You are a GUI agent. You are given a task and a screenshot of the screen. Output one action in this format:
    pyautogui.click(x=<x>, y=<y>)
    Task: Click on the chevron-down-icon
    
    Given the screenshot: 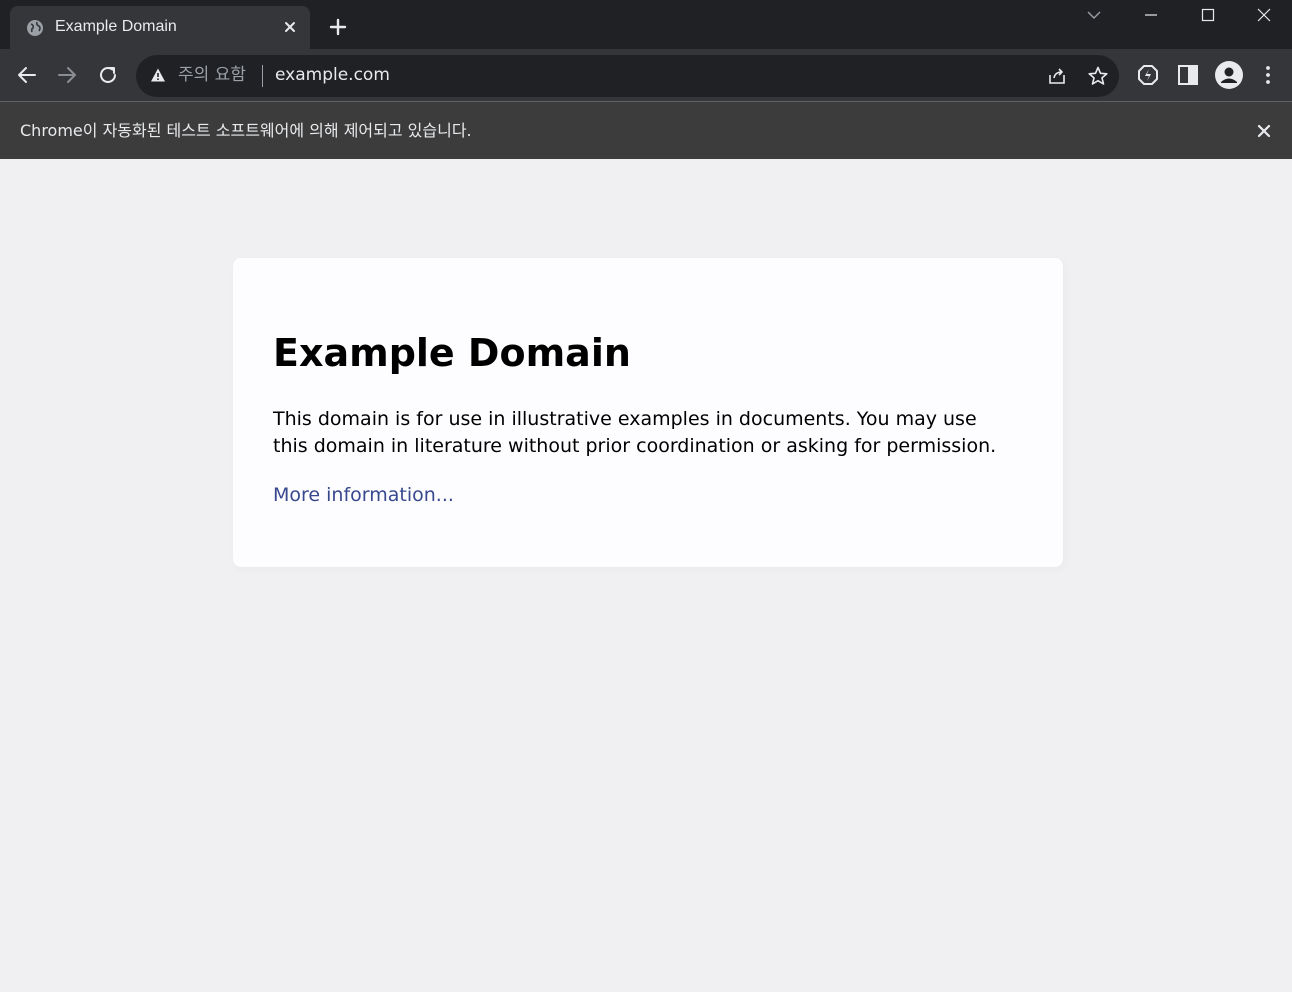 What is the action you would take?
    pyautogui.click(x=1094, y=15)
    